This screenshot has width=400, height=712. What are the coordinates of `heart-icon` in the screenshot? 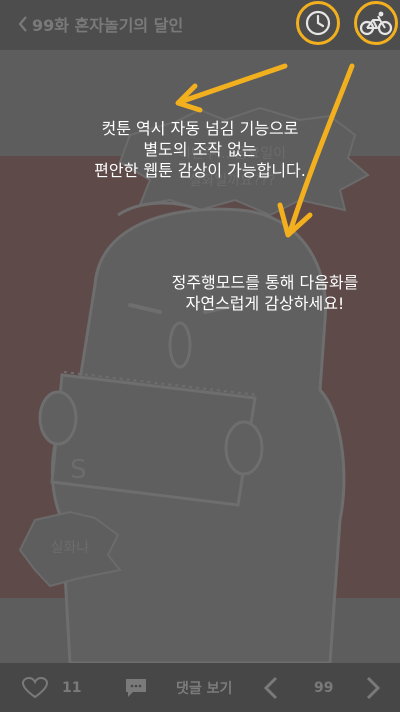 It's located at (35, 687).